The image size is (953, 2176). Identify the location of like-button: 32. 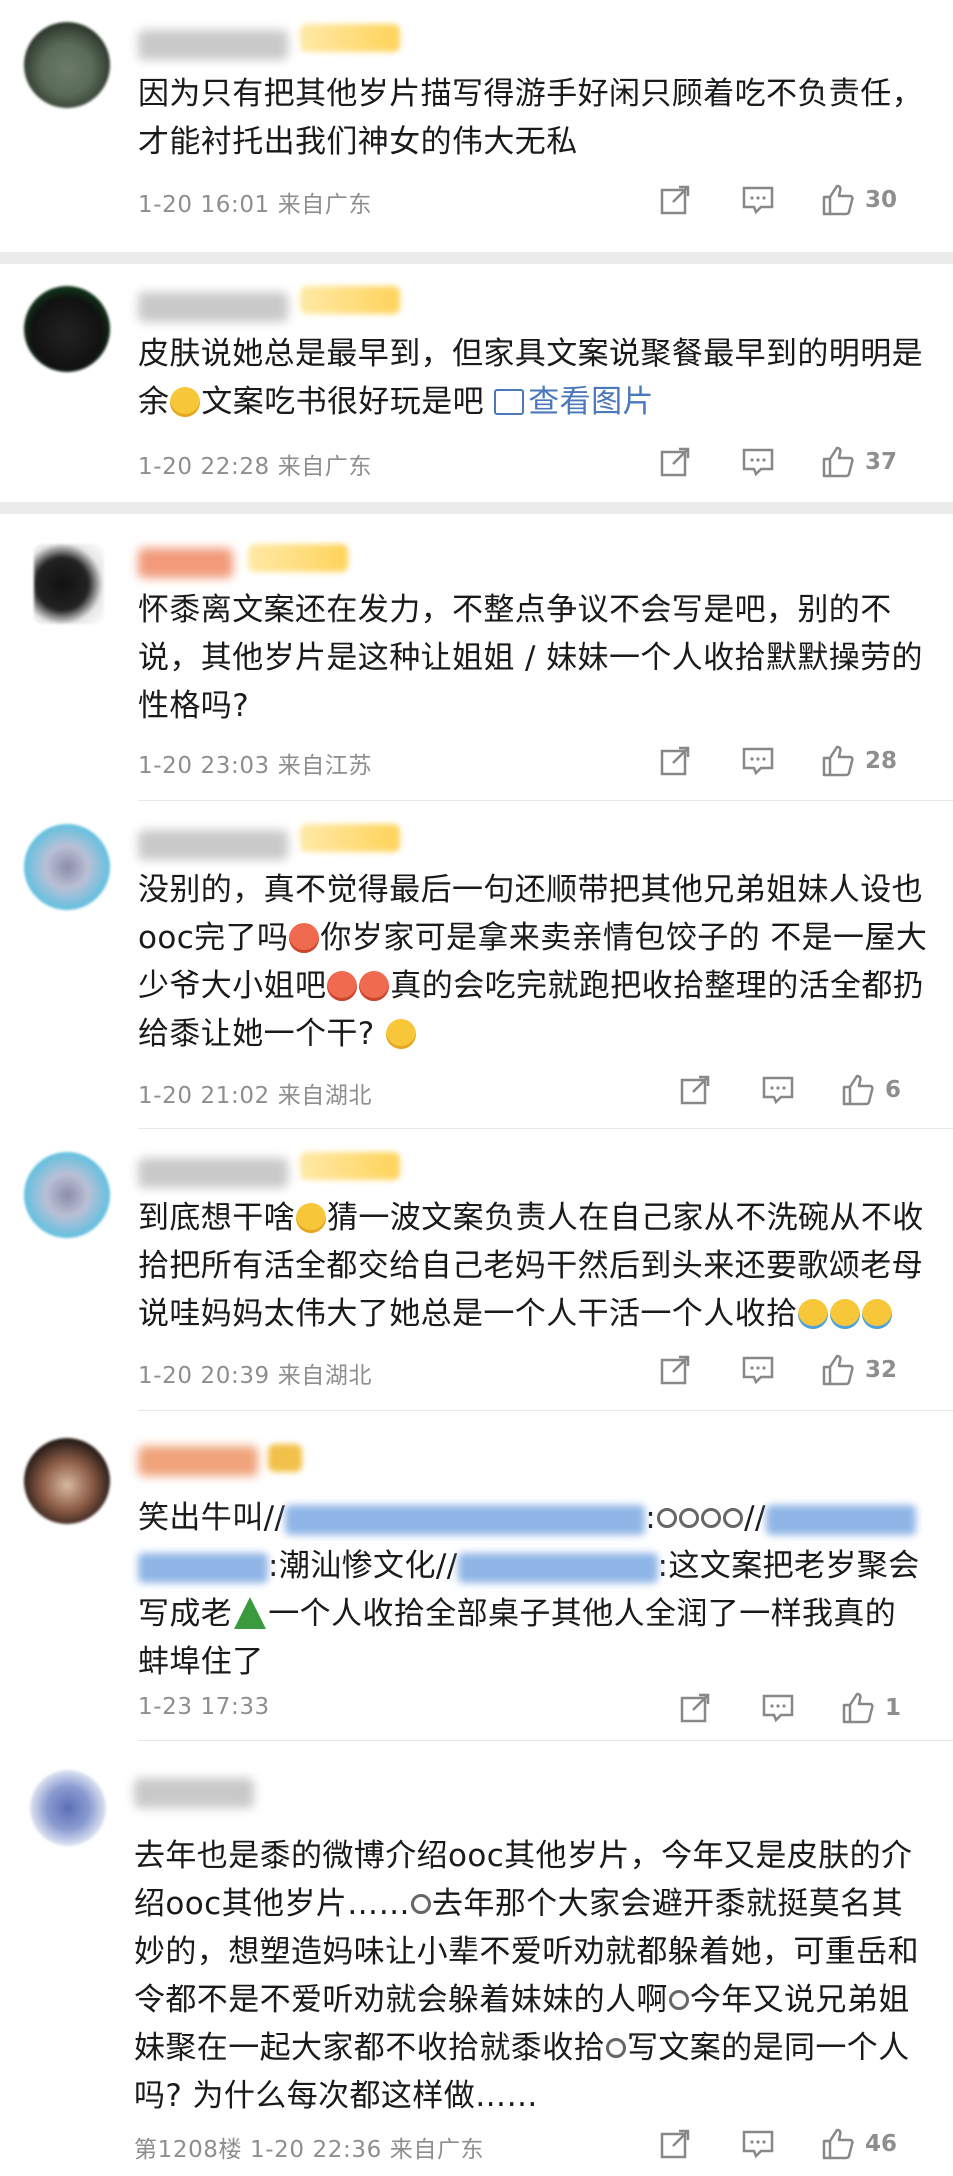
(859, 1370).